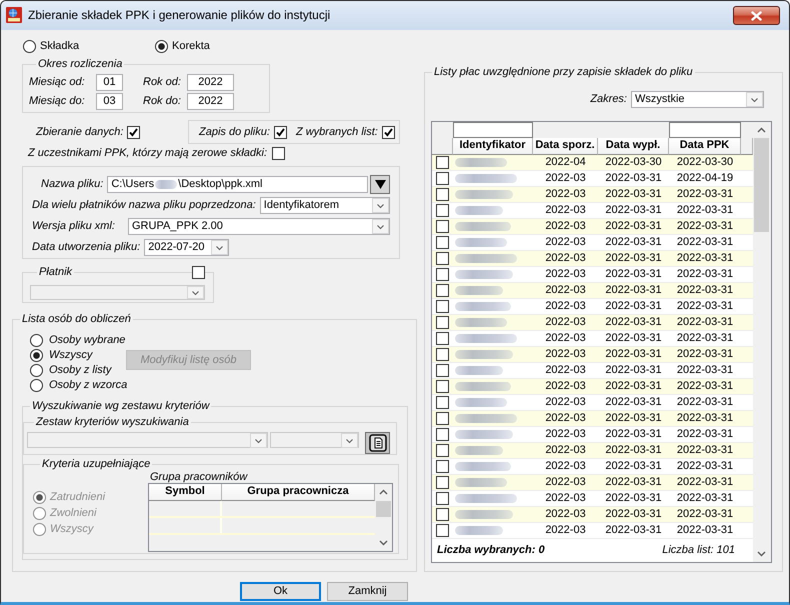  What do you see at coordinates (191, 46) in the screenshot?
I see `radio-label: Korekta` at bounding box center [191, 46].